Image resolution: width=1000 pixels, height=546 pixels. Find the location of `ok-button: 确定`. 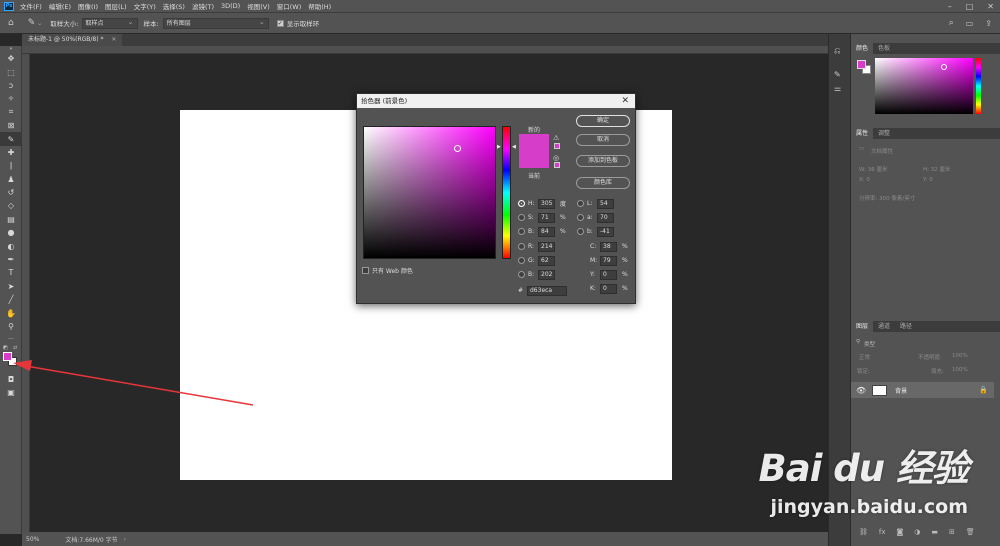

ok-button: 确定 is located at coordinates (603, 121).